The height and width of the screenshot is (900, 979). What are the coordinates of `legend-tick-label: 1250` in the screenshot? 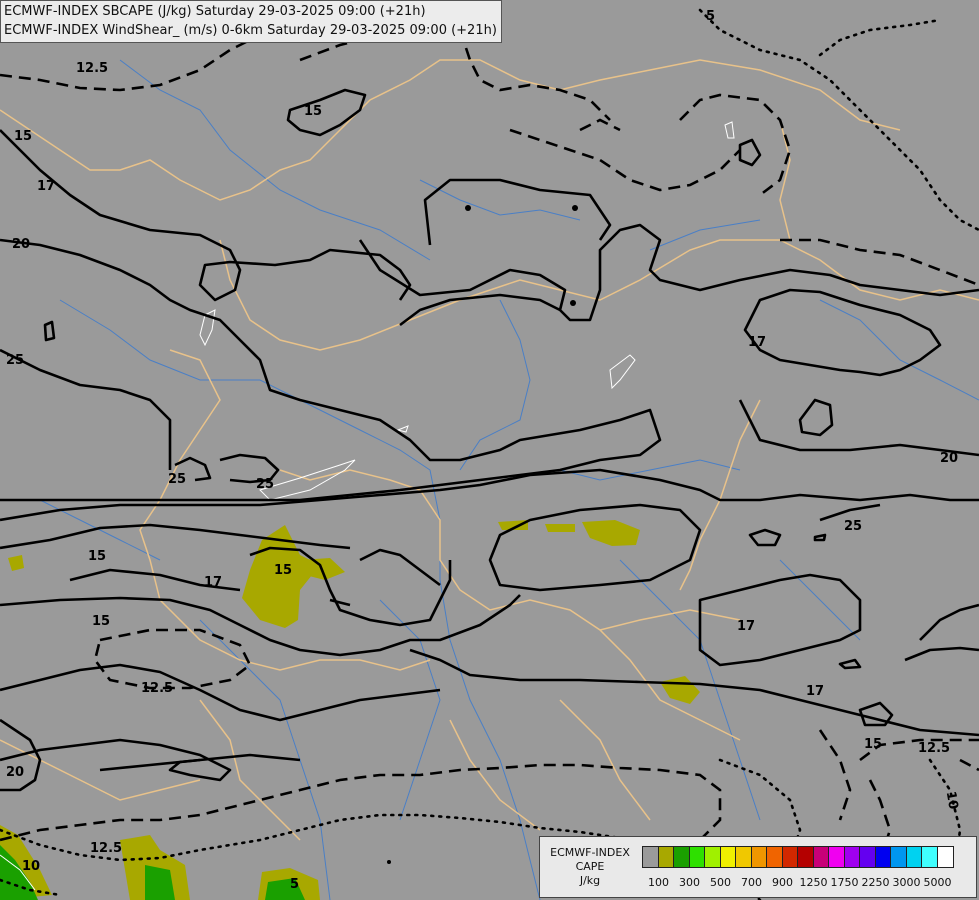 It's located at (813, 882).